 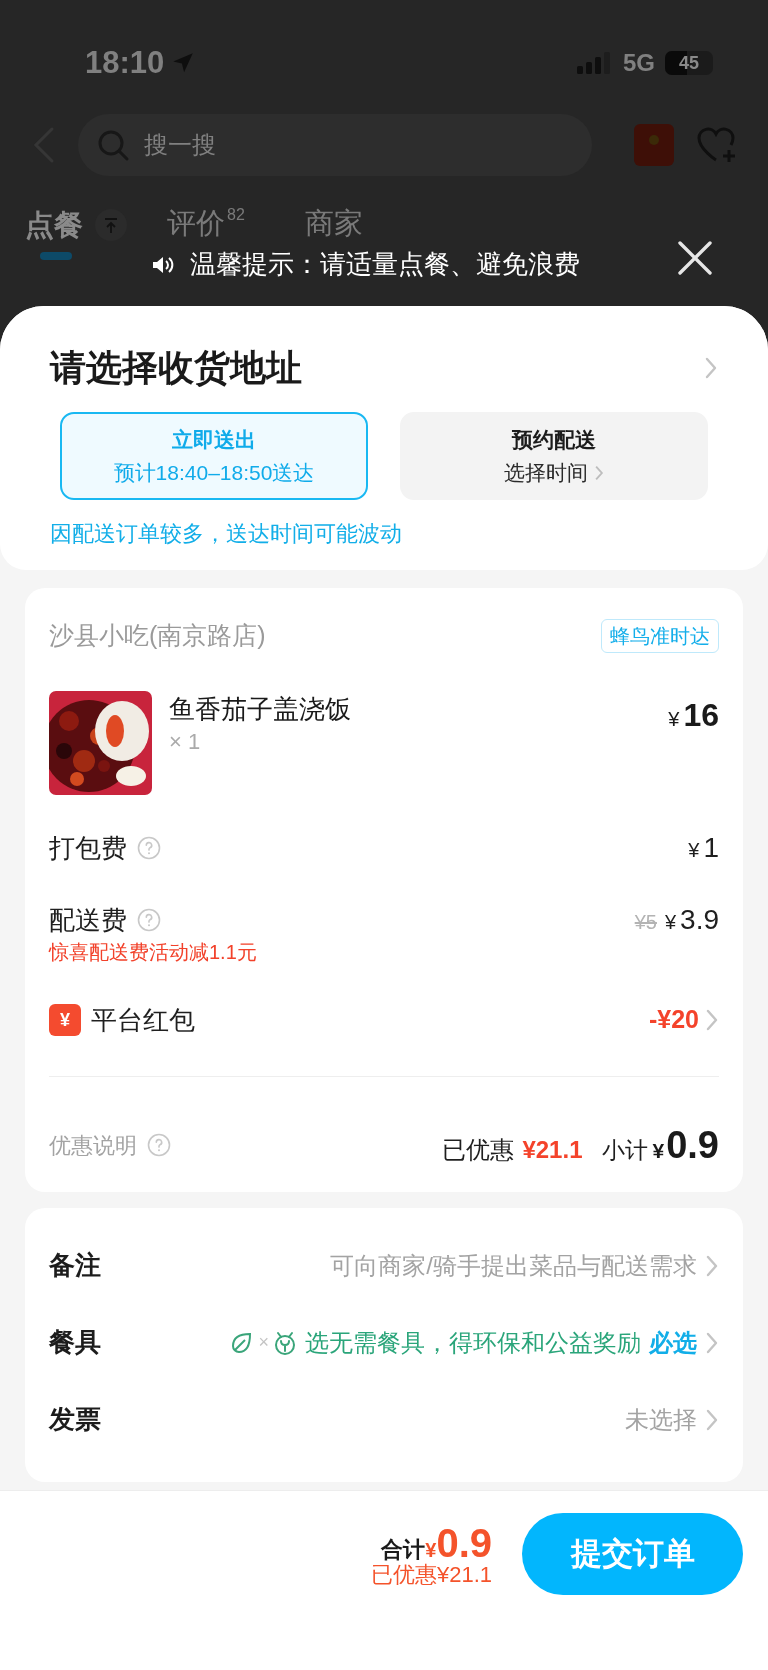 What do you see at coordinates (157, 636) in the screenshot?
I see `store-name: 沙县小吃(南京路店)` at bounding box center [157, 636].